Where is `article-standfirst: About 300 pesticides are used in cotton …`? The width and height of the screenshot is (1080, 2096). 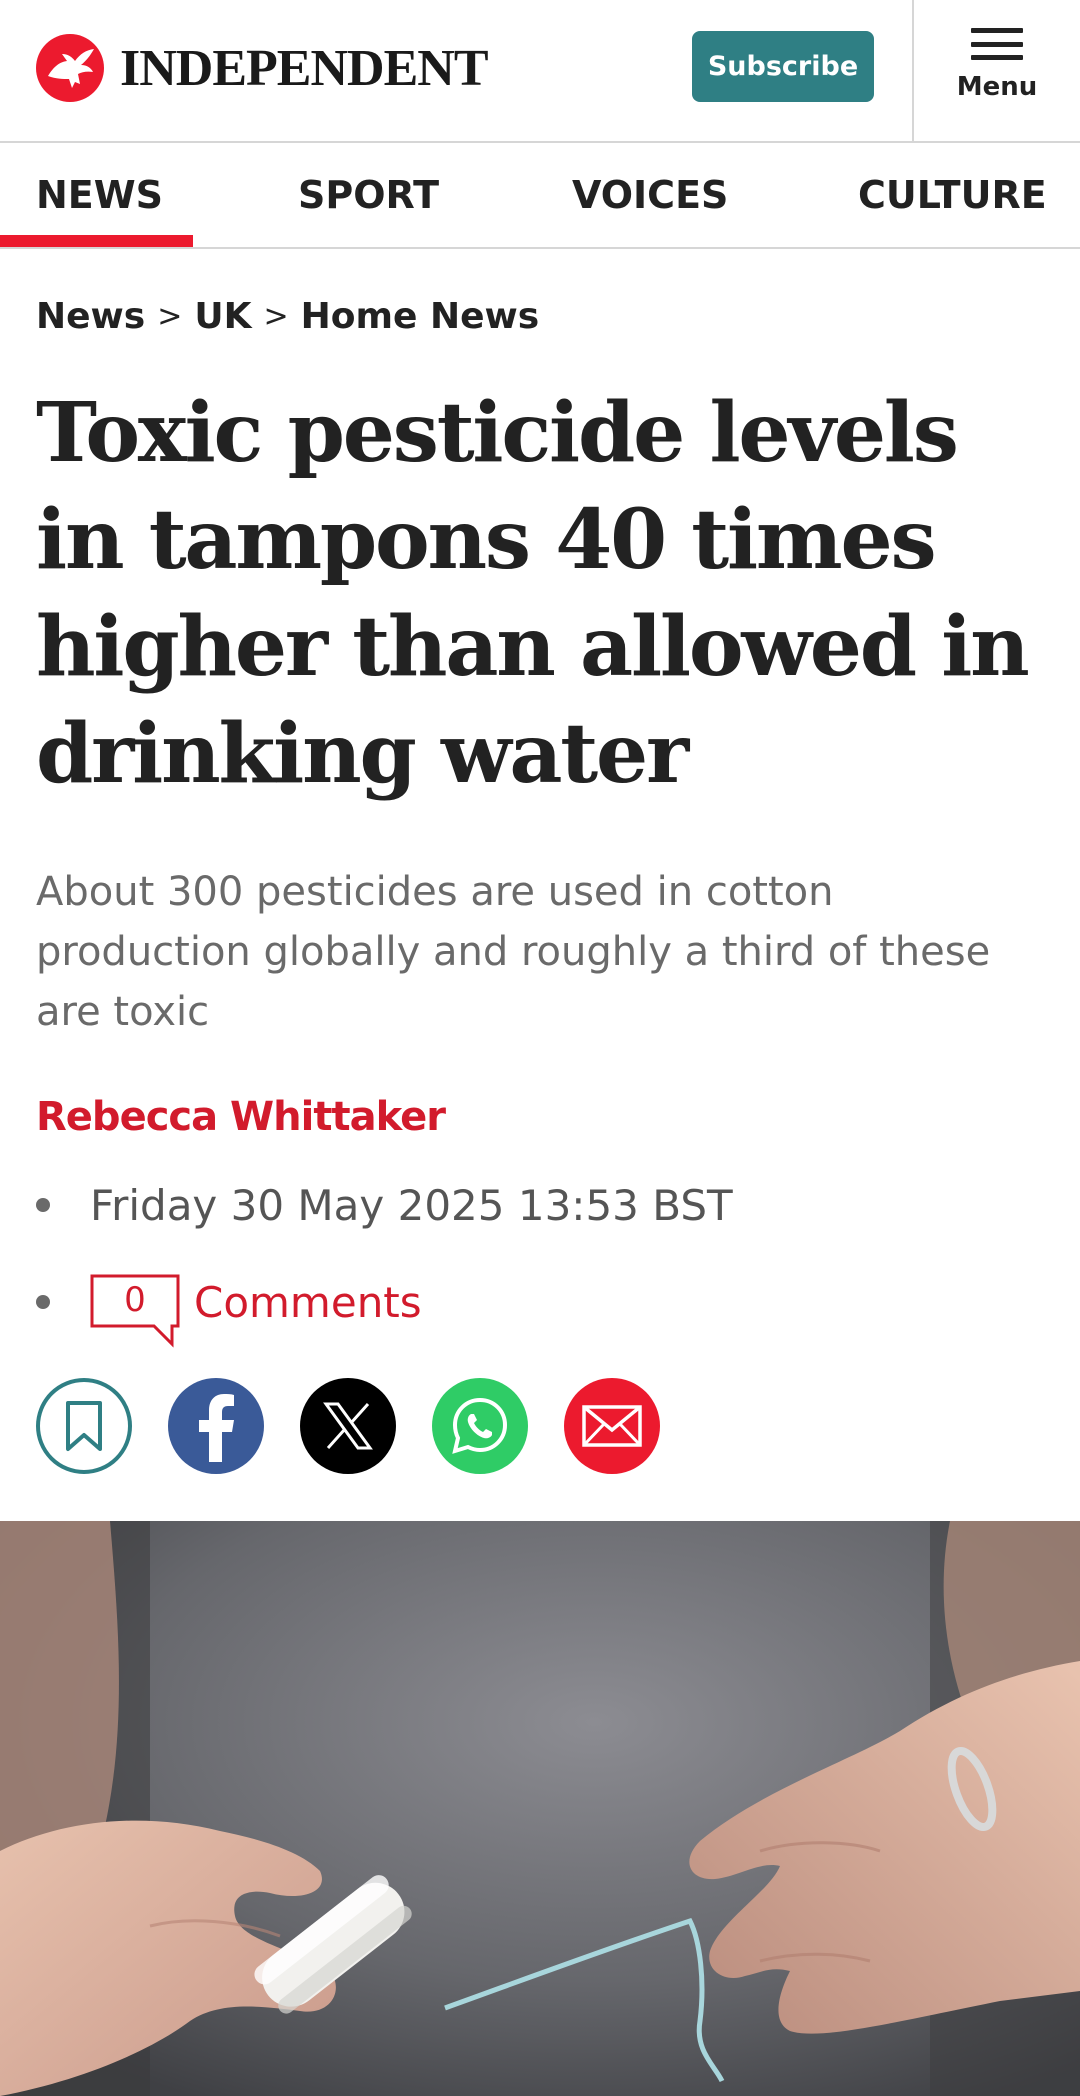
article-standfirst: About 300 pesticides are used in cotton … is located at coordinates (513, 952).